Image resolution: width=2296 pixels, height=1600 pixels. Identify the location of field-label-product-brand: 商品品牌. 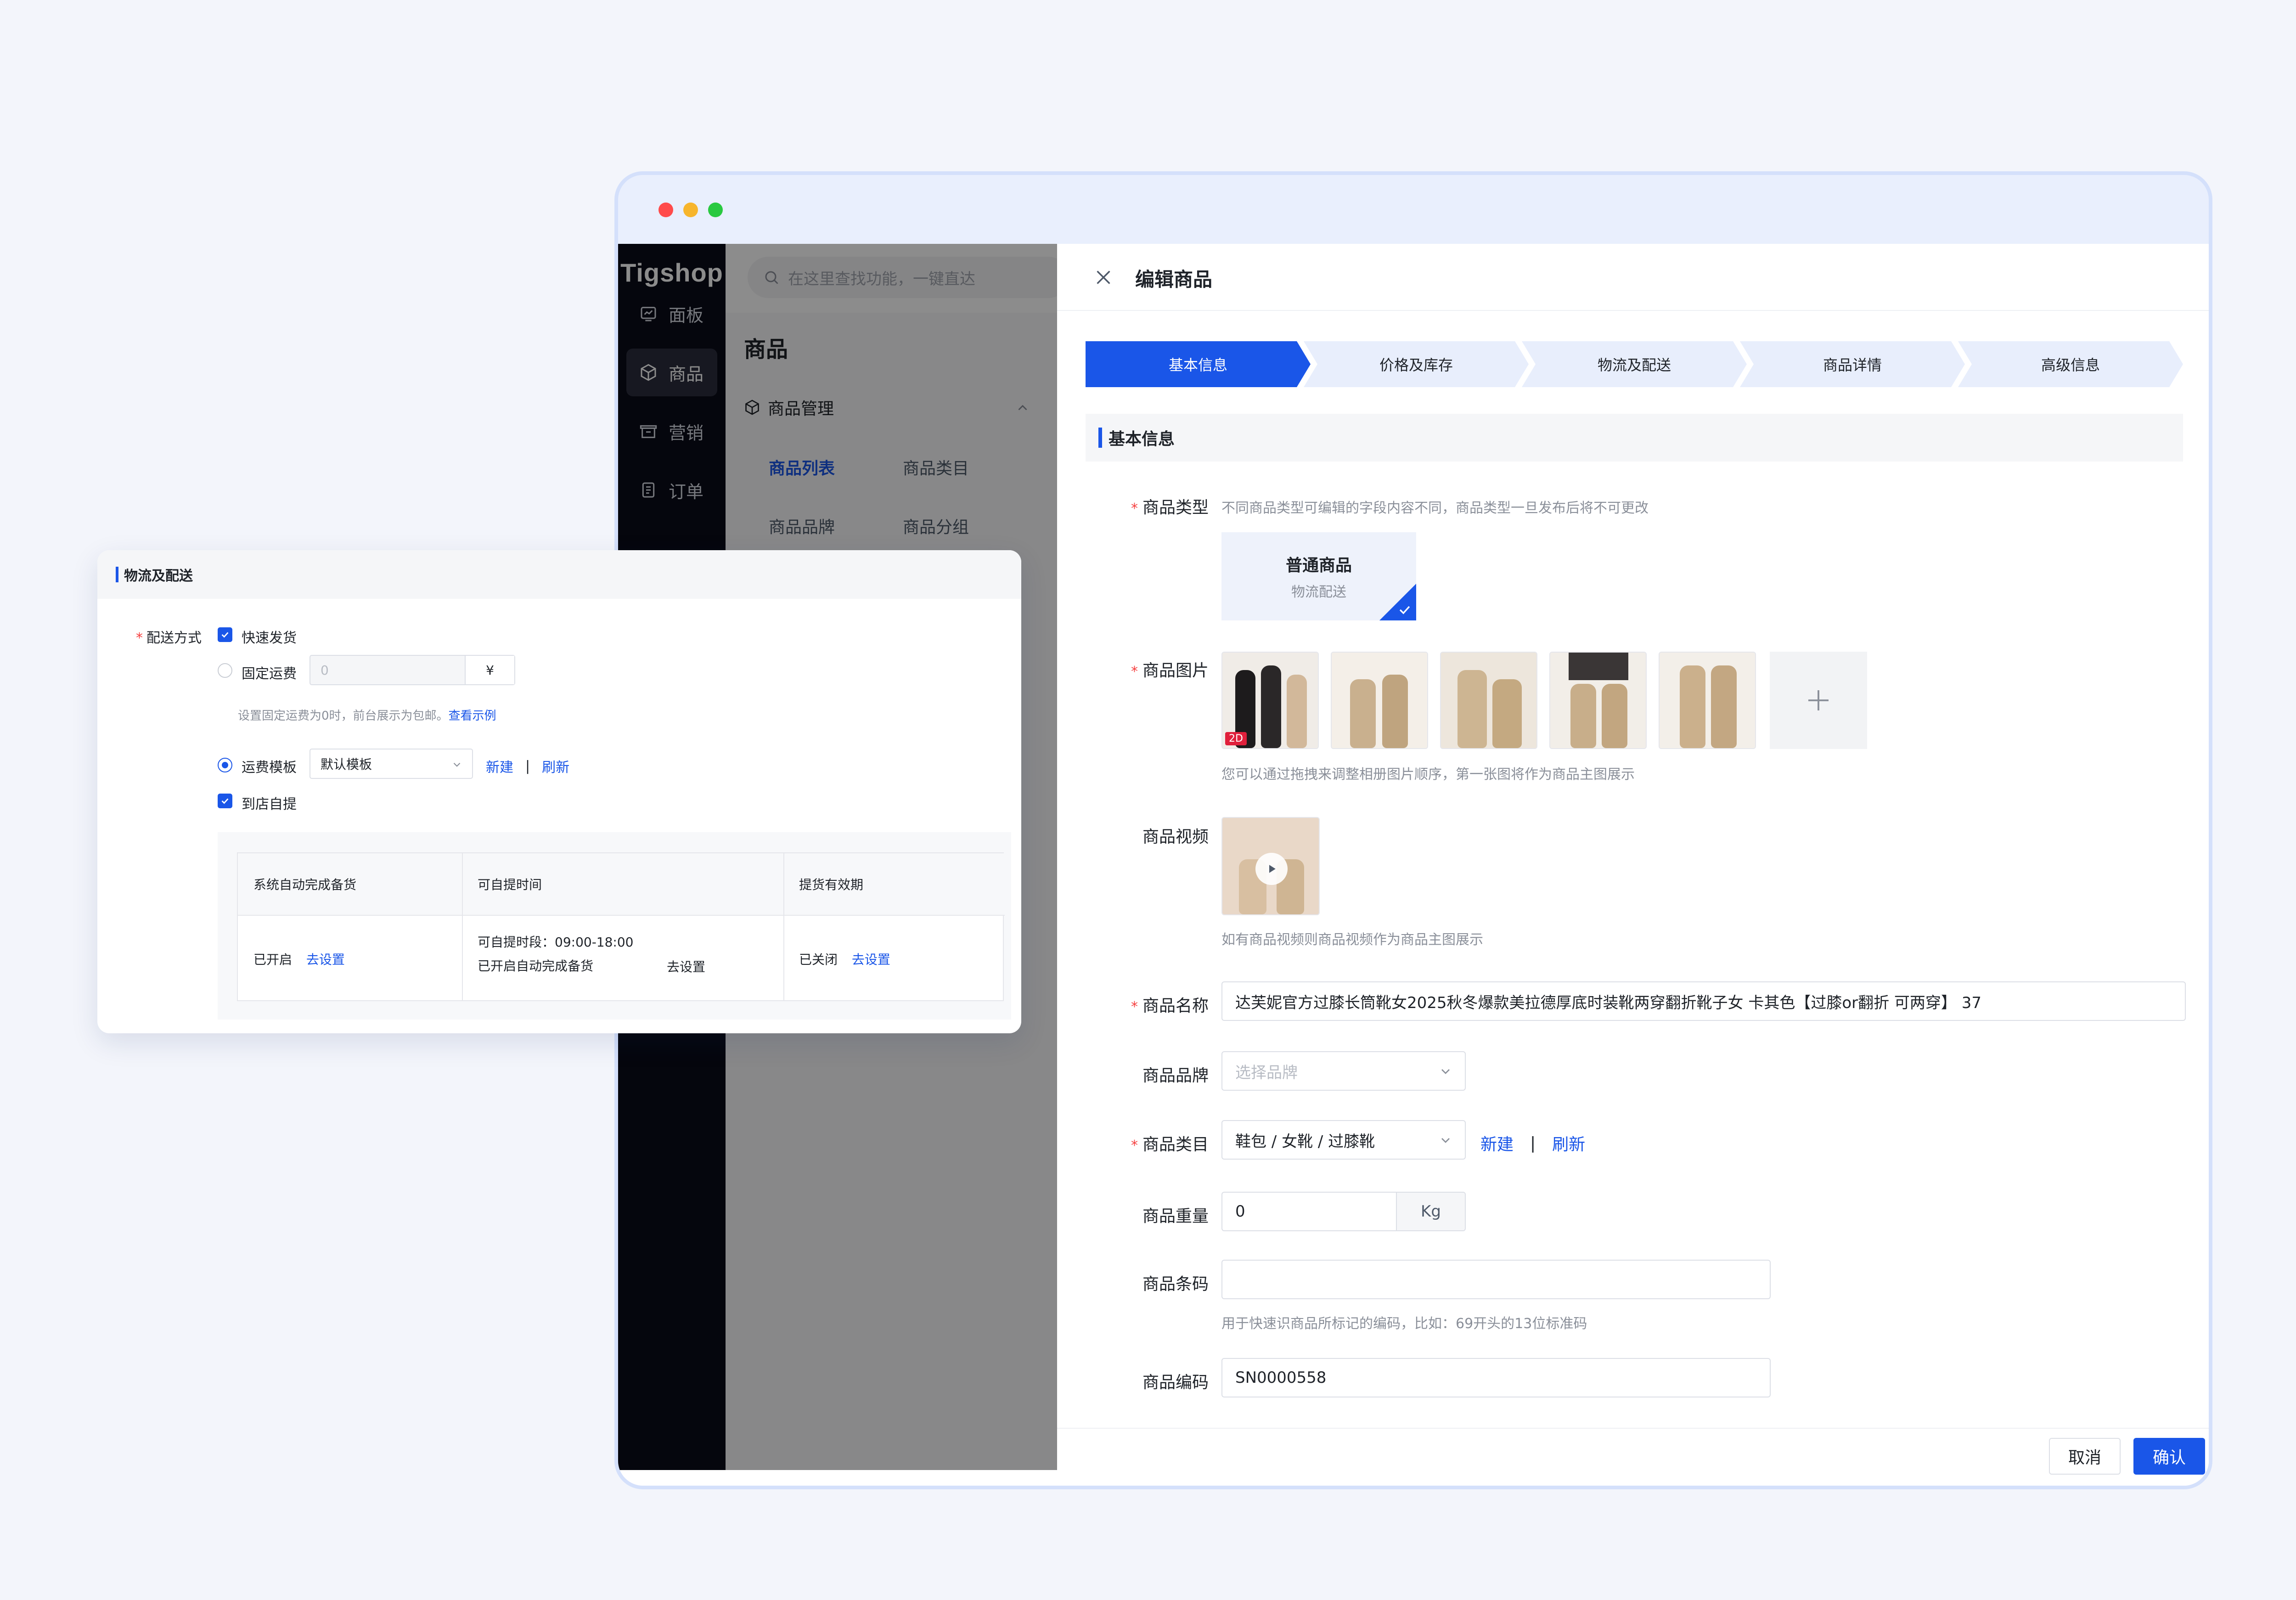
(1175, 1076).